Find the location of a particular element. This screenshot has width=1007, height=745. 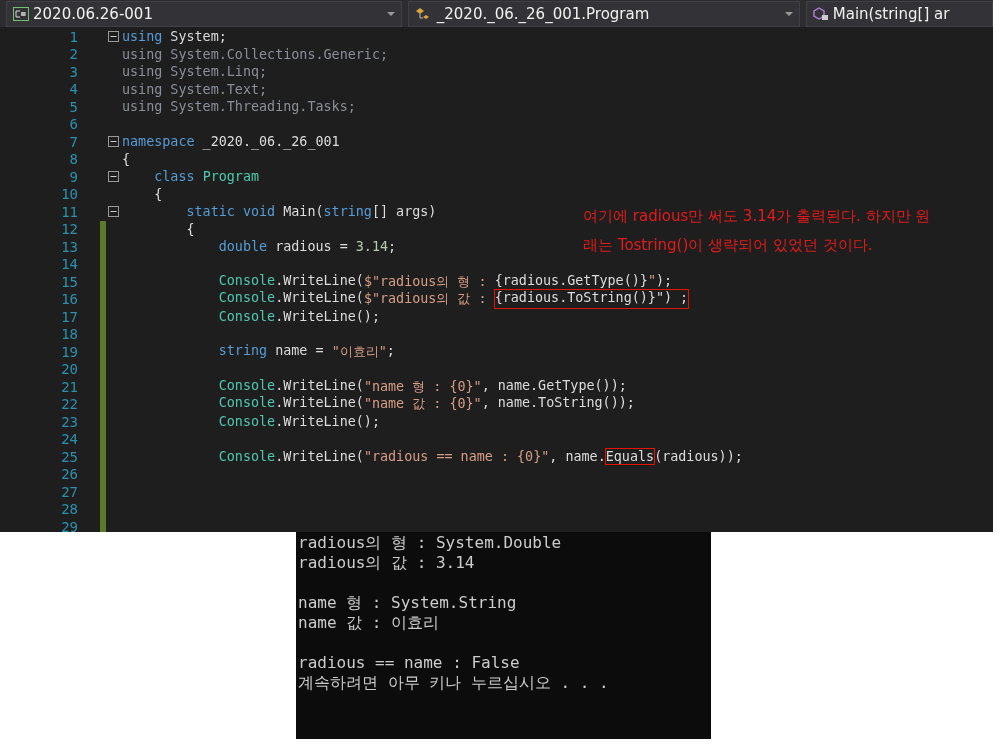

code-line: using System.Collections.Generic; is located at coordinates (255, 54).